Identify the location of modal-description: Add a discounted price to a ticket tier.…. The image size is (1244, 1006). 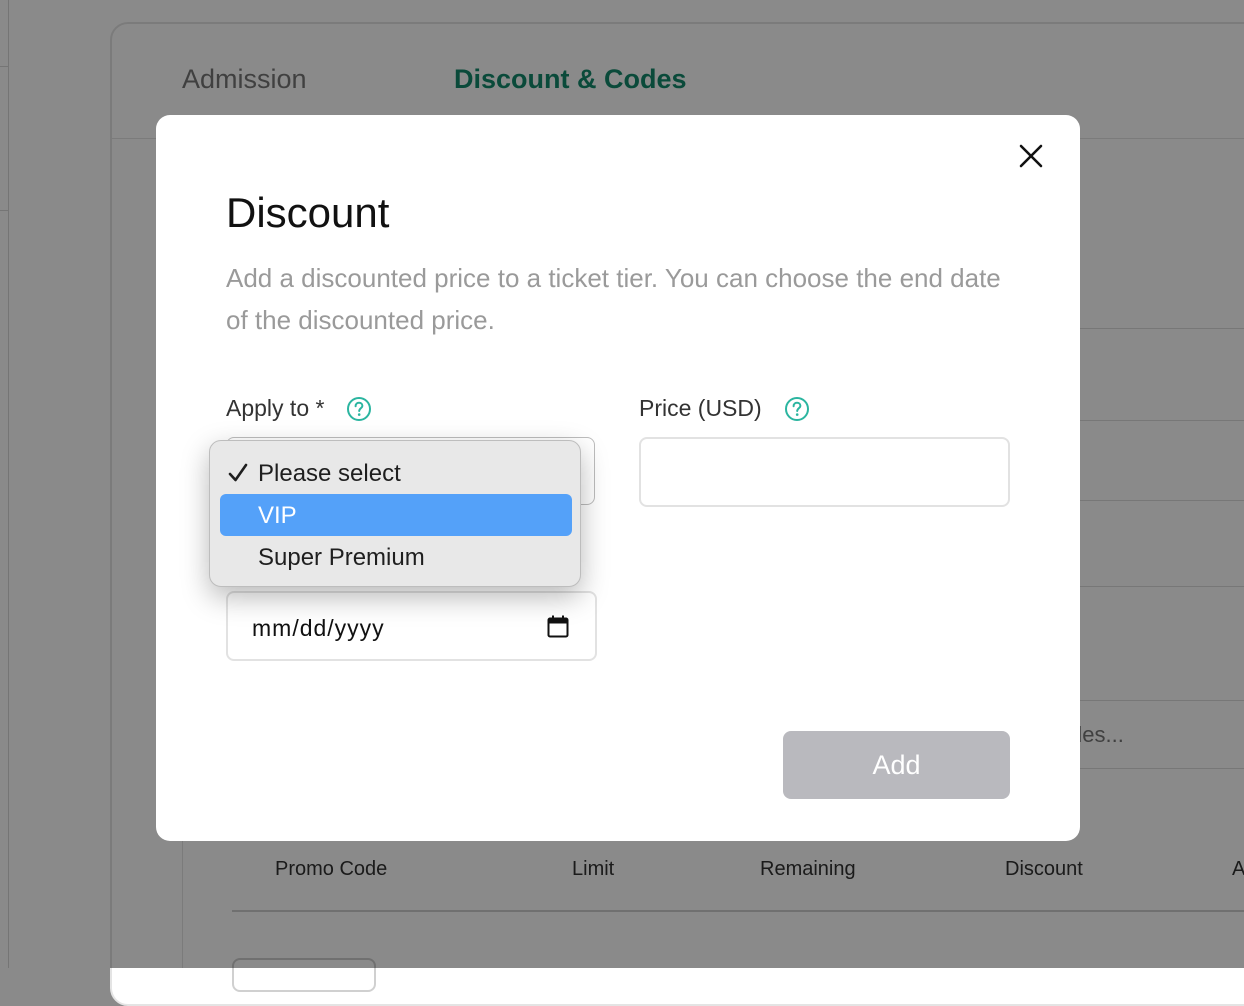
(613, 299).